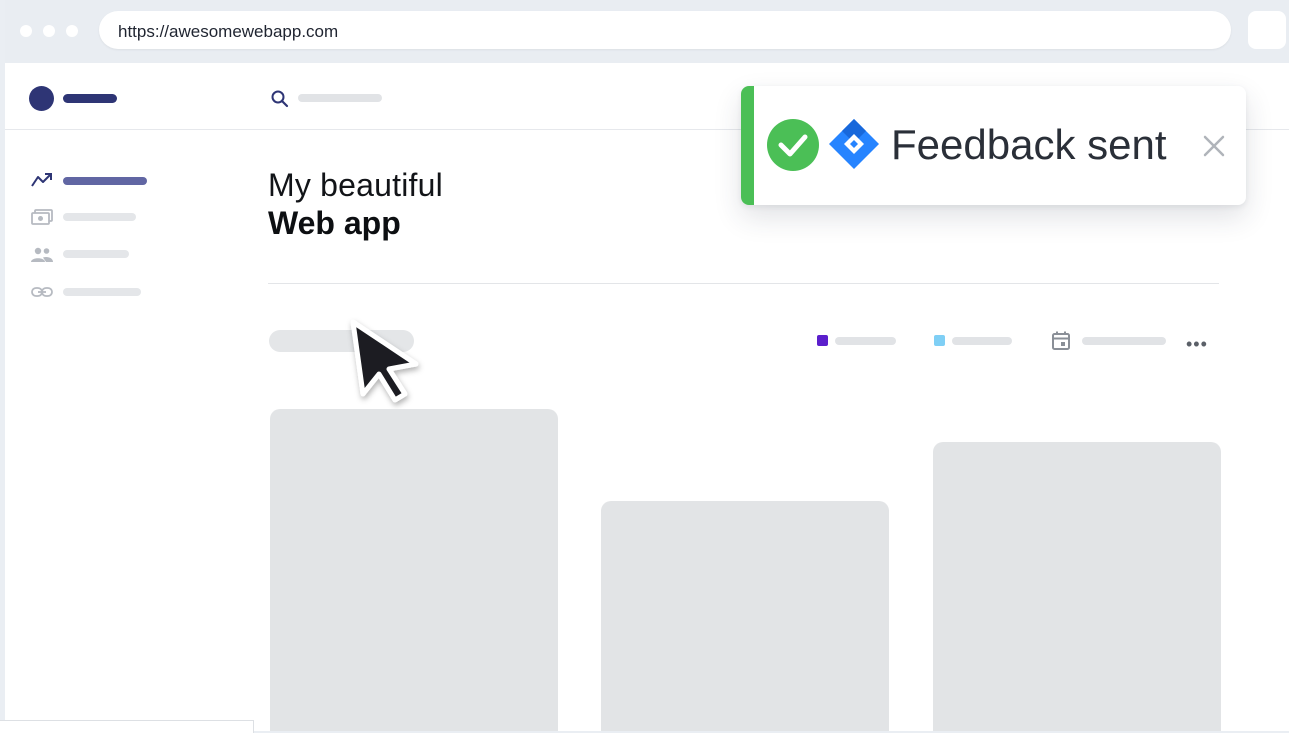 This screenshot has width=1289, height=733. What do you see at coordinates (1197, 344) in the screenshot?
I see `more-icon: •••` at bounding box center [1197, 344].